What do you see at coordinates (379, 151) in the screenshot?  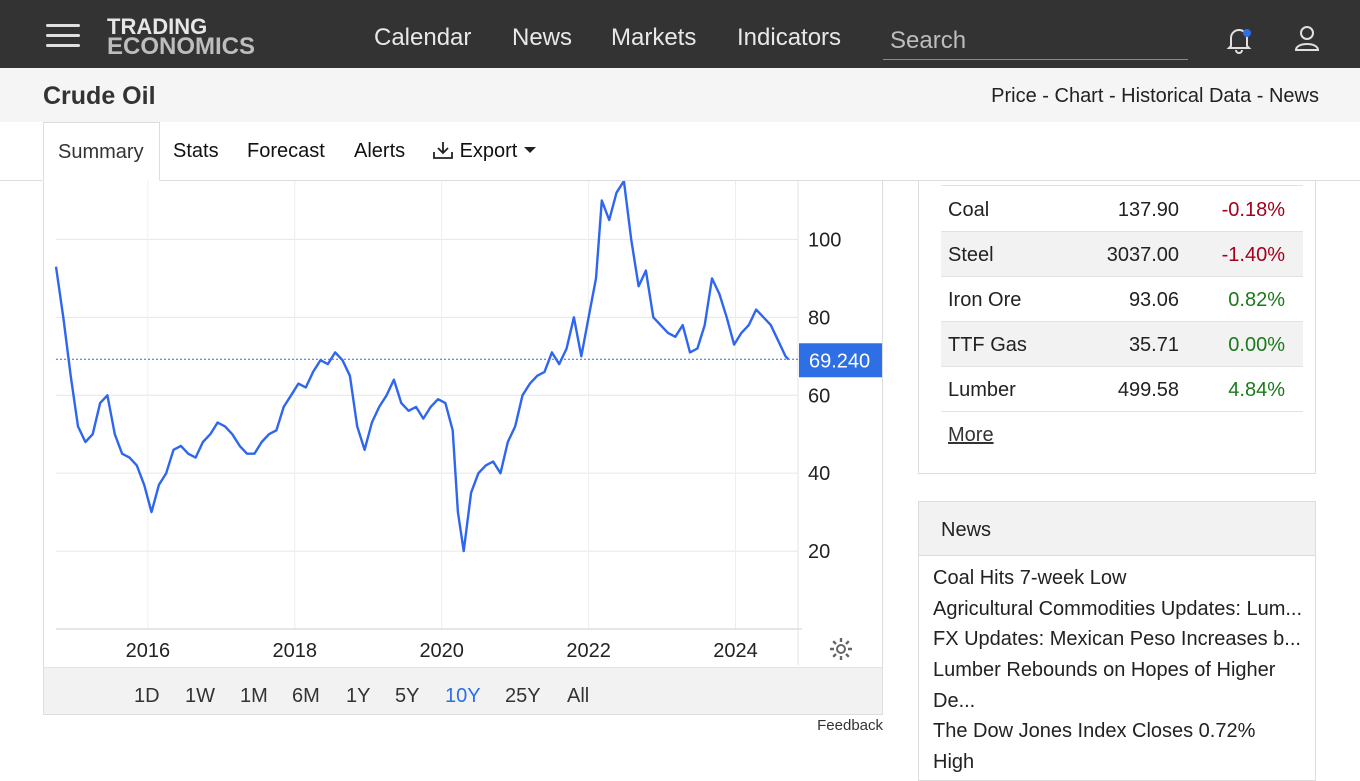 I see `tab-alerts: Alerts` at bounding box center [379, 151].